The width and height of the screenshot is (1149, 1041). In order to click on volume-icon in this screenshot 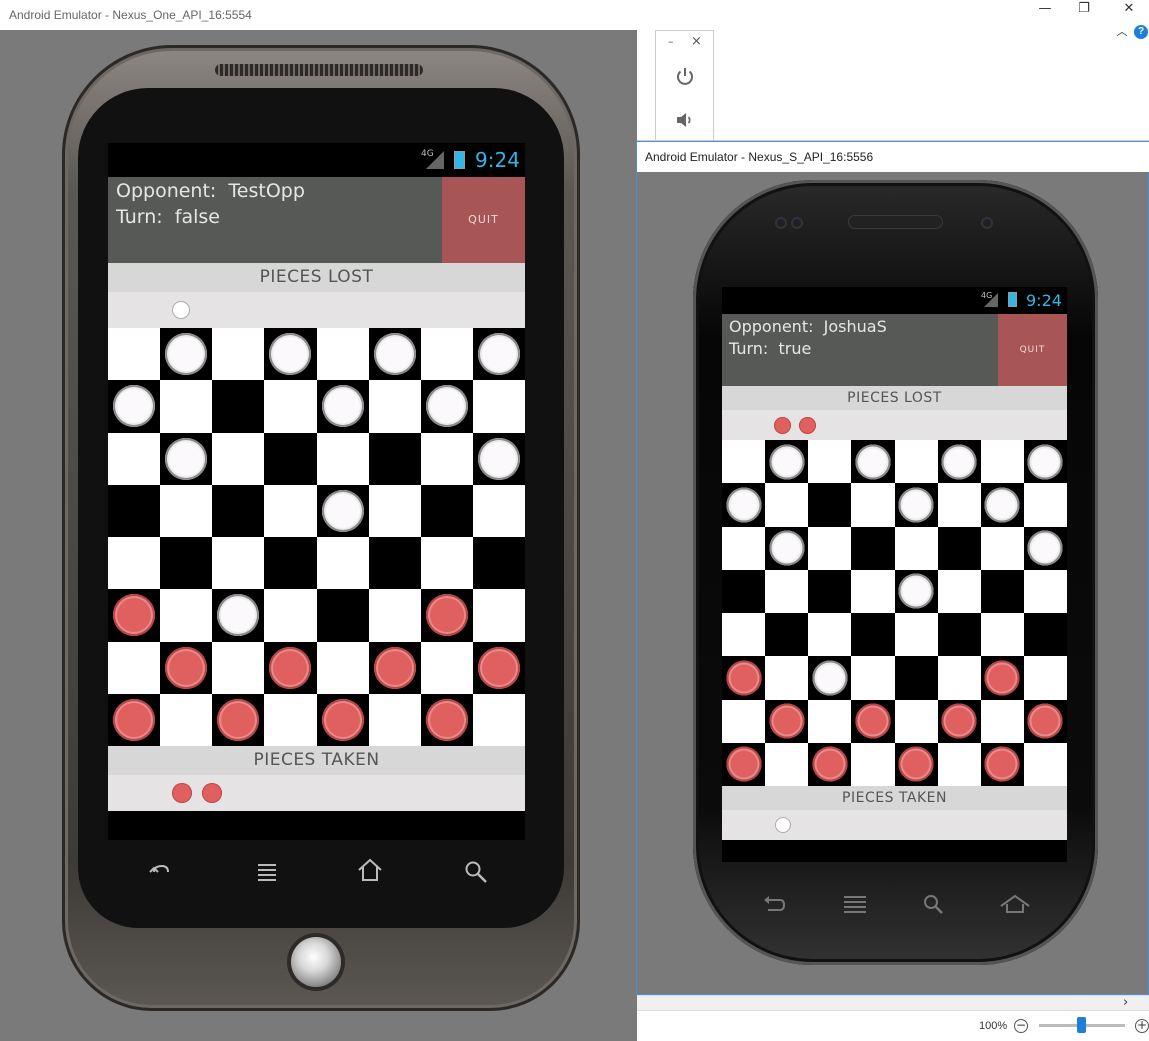, I will do `click(685, 120)`.